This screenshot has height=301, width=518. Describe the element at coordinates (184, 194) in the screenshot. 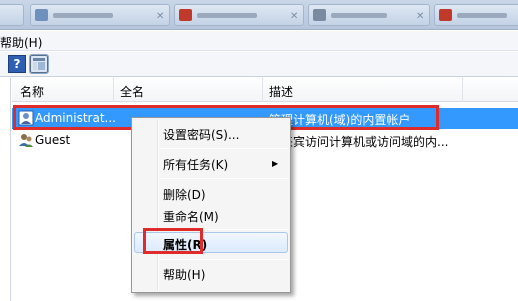

I see `menu-item-delete: 删除(D)` at that location.